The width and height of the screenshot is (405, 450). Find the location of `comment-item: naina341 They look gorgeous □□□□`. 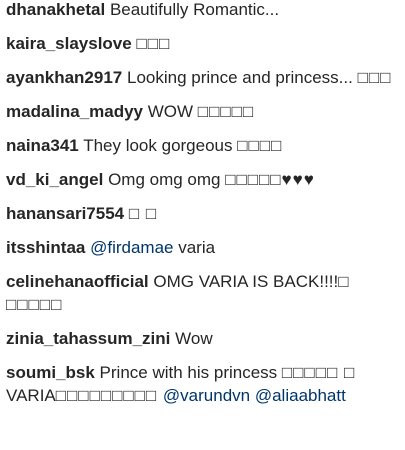

comment-item: naina341 They look gorgeous □□□□ is located at coordinates (202, 145).